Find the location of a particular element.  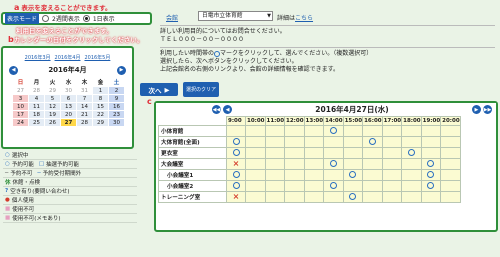

clear-selection-button: 選択のクリア is located at coordinates (201, 89).